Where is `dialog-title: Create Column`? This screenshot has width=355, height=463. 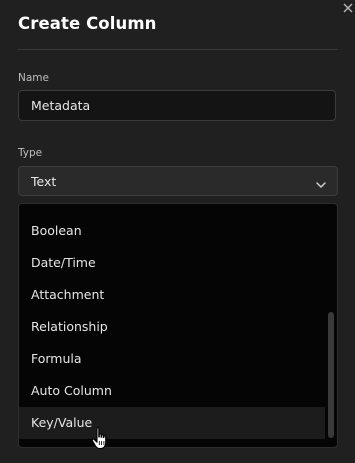 dialog-title: Create Column is located at coordinates (87, 23).